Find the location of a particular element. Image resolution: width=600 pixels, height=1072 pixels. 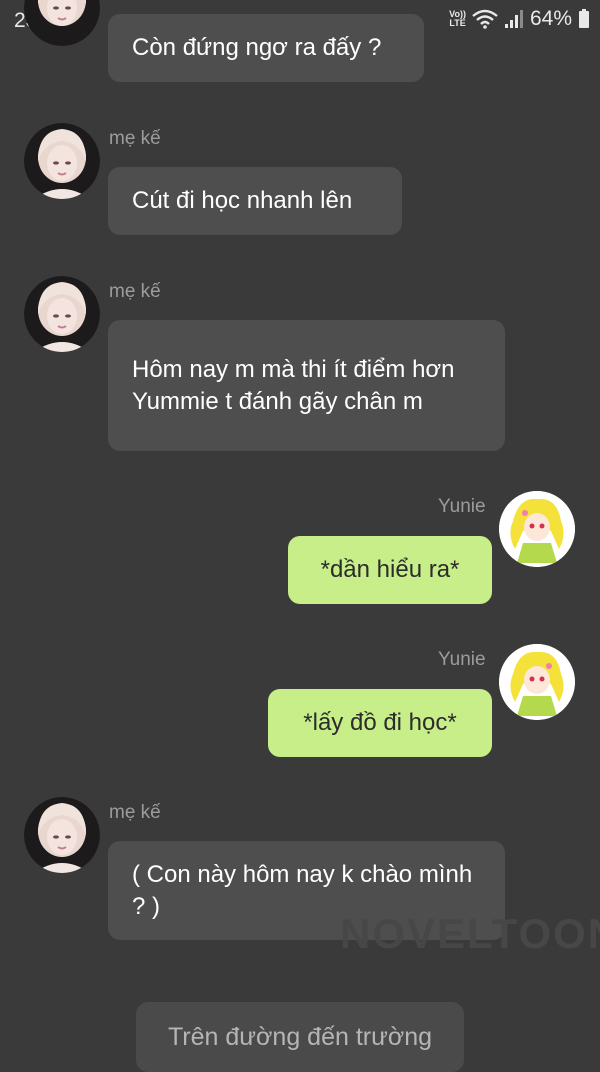

message-bubble: *lấy đồ đi học* is located at coordinates (380, 723).